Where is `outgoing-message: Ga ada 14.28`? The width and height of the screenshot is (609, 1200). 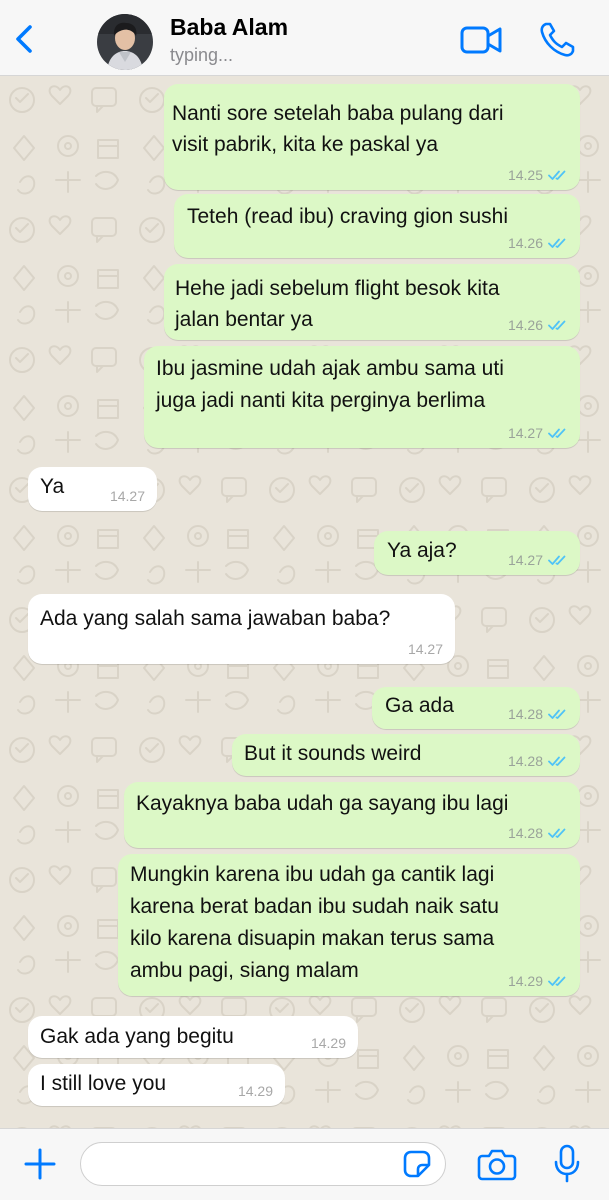
outgoing-message: Ga ada 14.28 is located at coordinates (476, 708).